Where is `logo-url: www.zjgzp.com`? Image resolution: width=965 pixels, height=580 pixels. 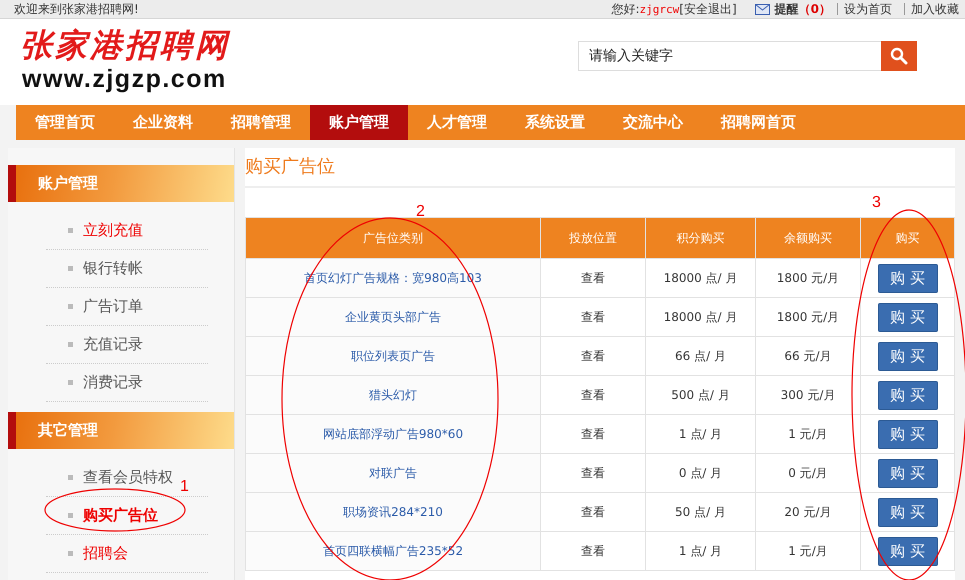
logo-url: www.zjgzp.com is located at coordinates (125, 79).